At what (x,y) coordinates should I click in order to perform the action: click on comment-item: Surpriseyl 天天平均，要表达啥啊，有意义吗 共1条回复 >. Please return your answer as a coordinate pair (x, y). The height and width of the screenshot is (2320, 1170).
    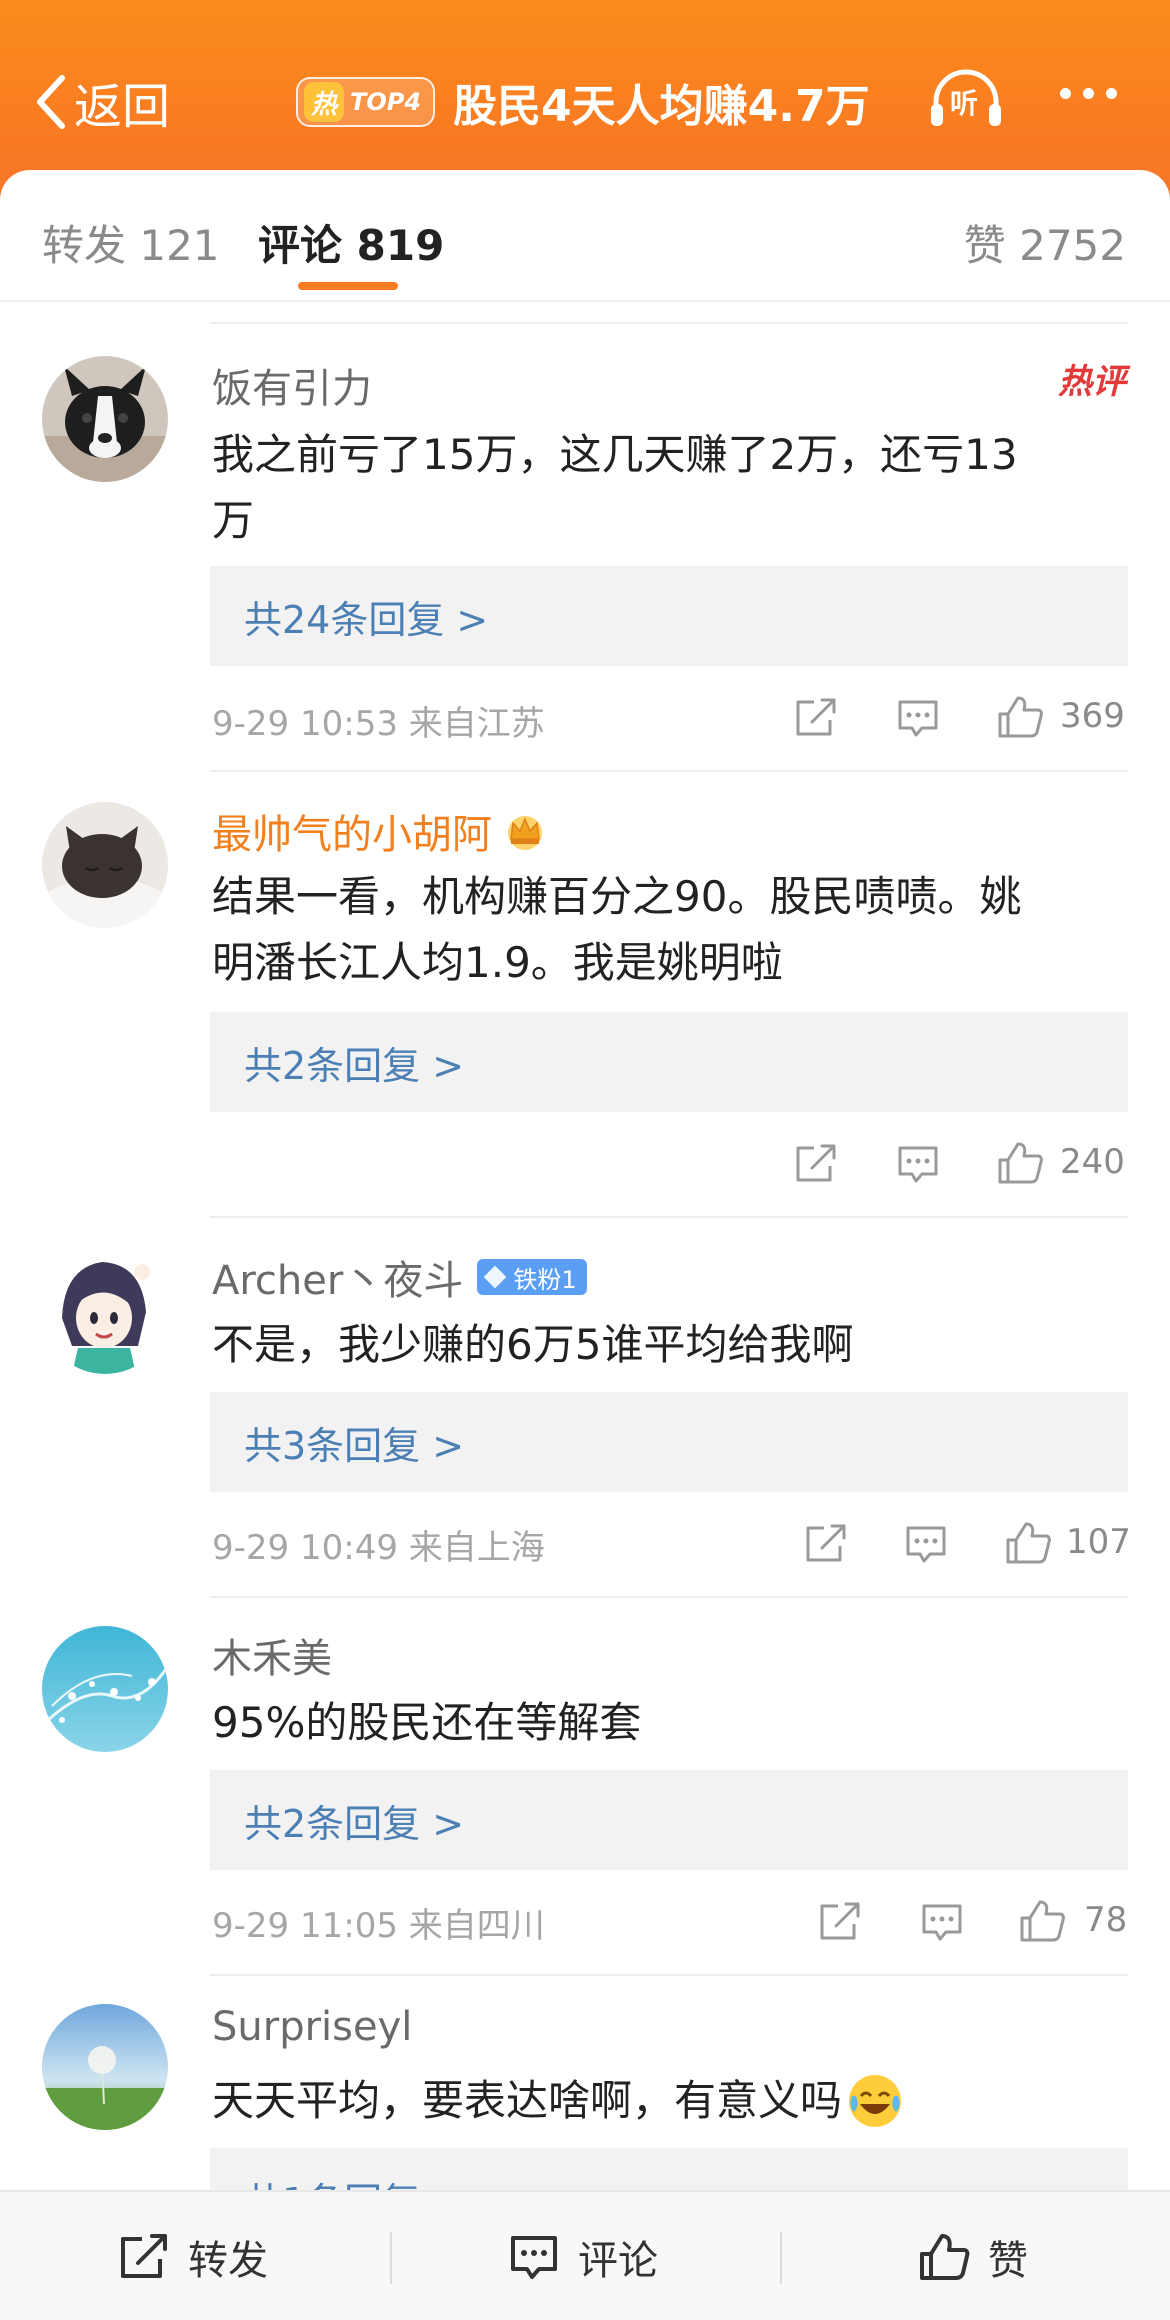
    Looking at the image, I should click on (585, 2083).